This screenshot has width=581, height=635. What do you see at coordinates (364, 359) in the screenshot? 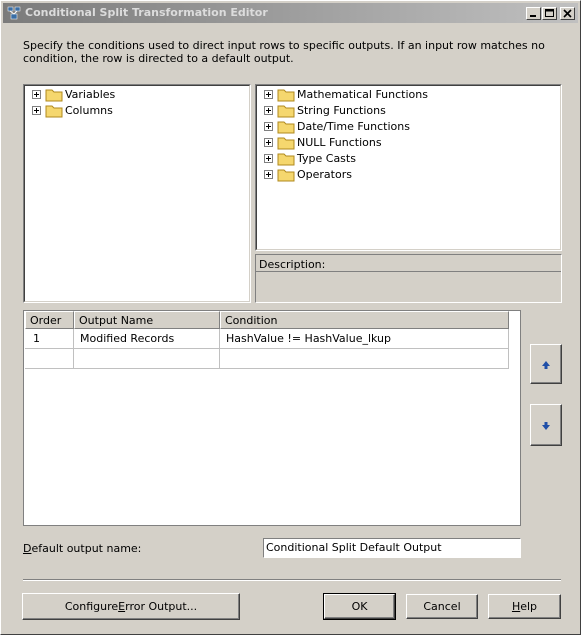
I see `new-row-cell-condition` at bounding box center [364, 359].